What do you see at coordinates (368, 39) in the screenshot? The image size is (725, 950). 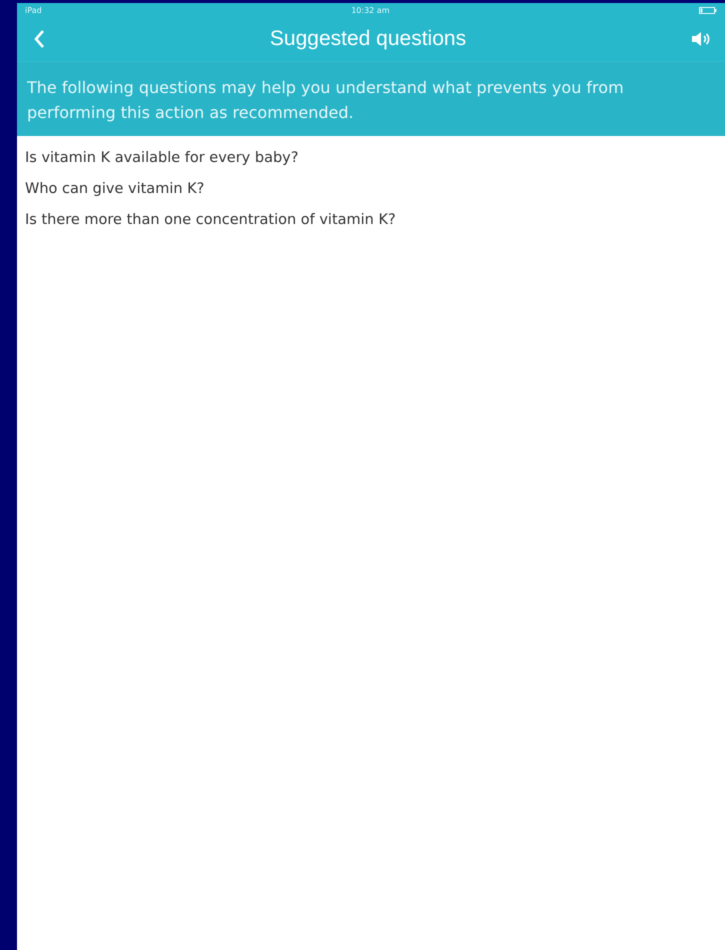 I see `window-title: Suggested questions` at bounding box center [368, 39].